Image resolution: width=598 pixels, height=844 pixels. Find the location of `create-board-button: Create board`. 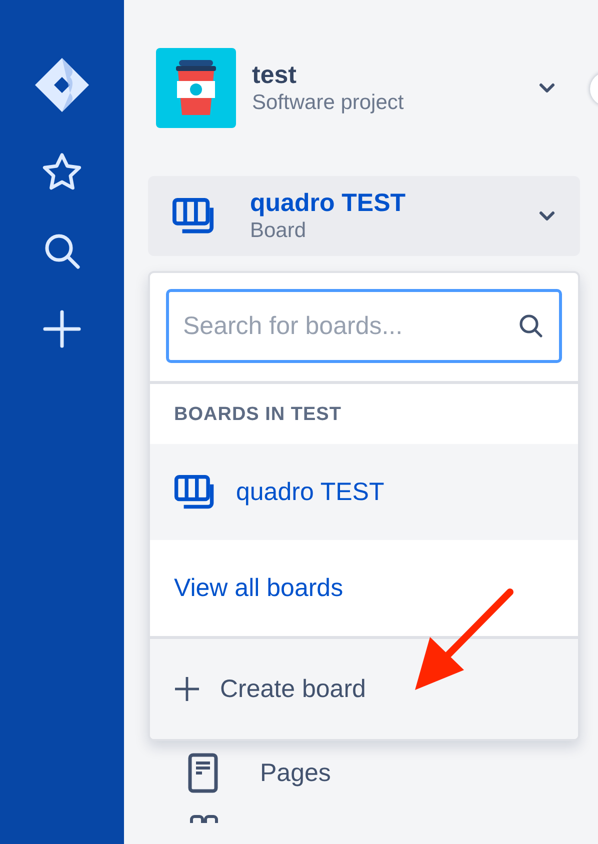

create-board-button: Create board is located at coordinates (364, 689).